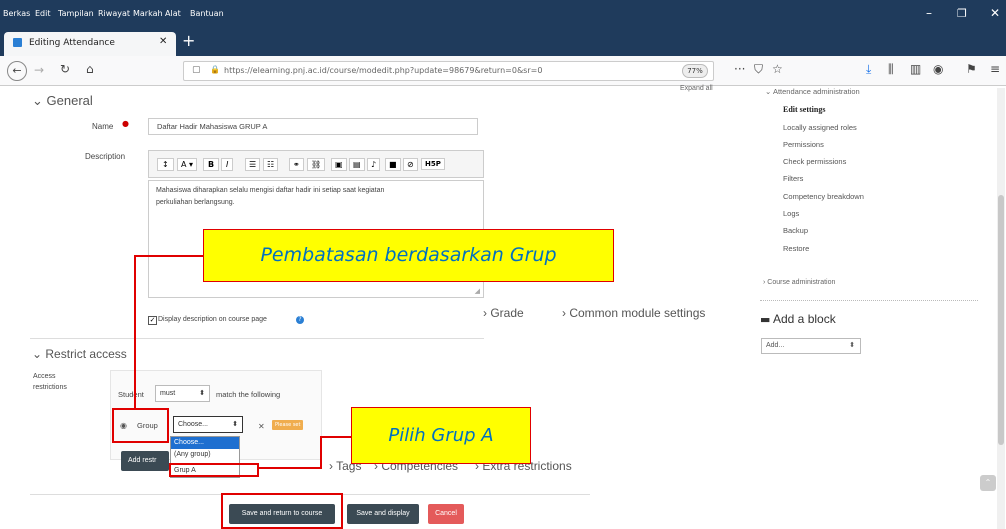 This screenshot has height=529, width=1006. What do you see at coordinates (17, 71) in the screenshot?
I see `back-icon: ←` at bounding box center [17, 71].